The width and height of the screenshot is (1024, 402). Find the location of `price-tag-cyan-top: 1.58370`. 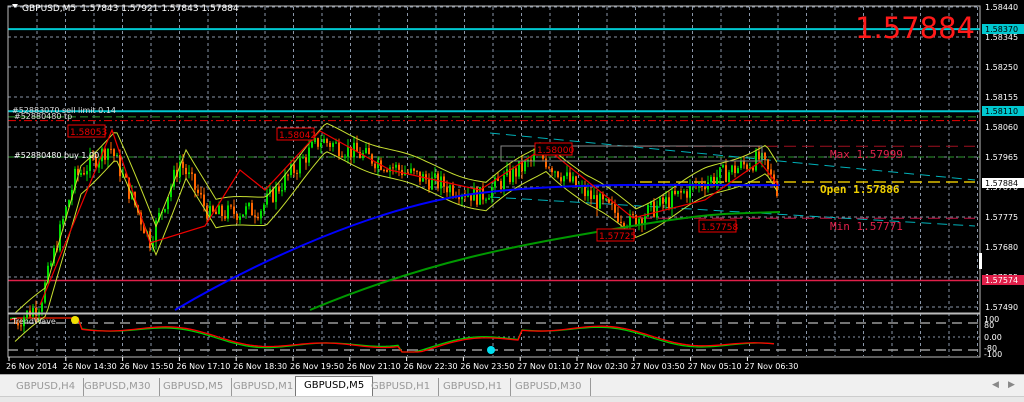

price-tag-cyan-top: 1.58370 is located at coordinates (1003, 29).